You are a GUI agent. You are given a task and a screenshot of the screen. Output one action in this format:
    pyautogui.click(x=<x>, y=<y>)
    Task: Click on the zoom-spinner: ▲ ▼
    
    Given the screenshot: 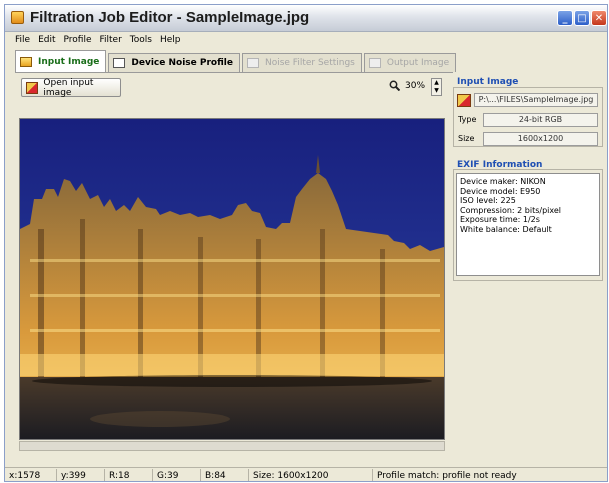 What is the action you would take?
    pyautogui.click(x=436, y=87)
    